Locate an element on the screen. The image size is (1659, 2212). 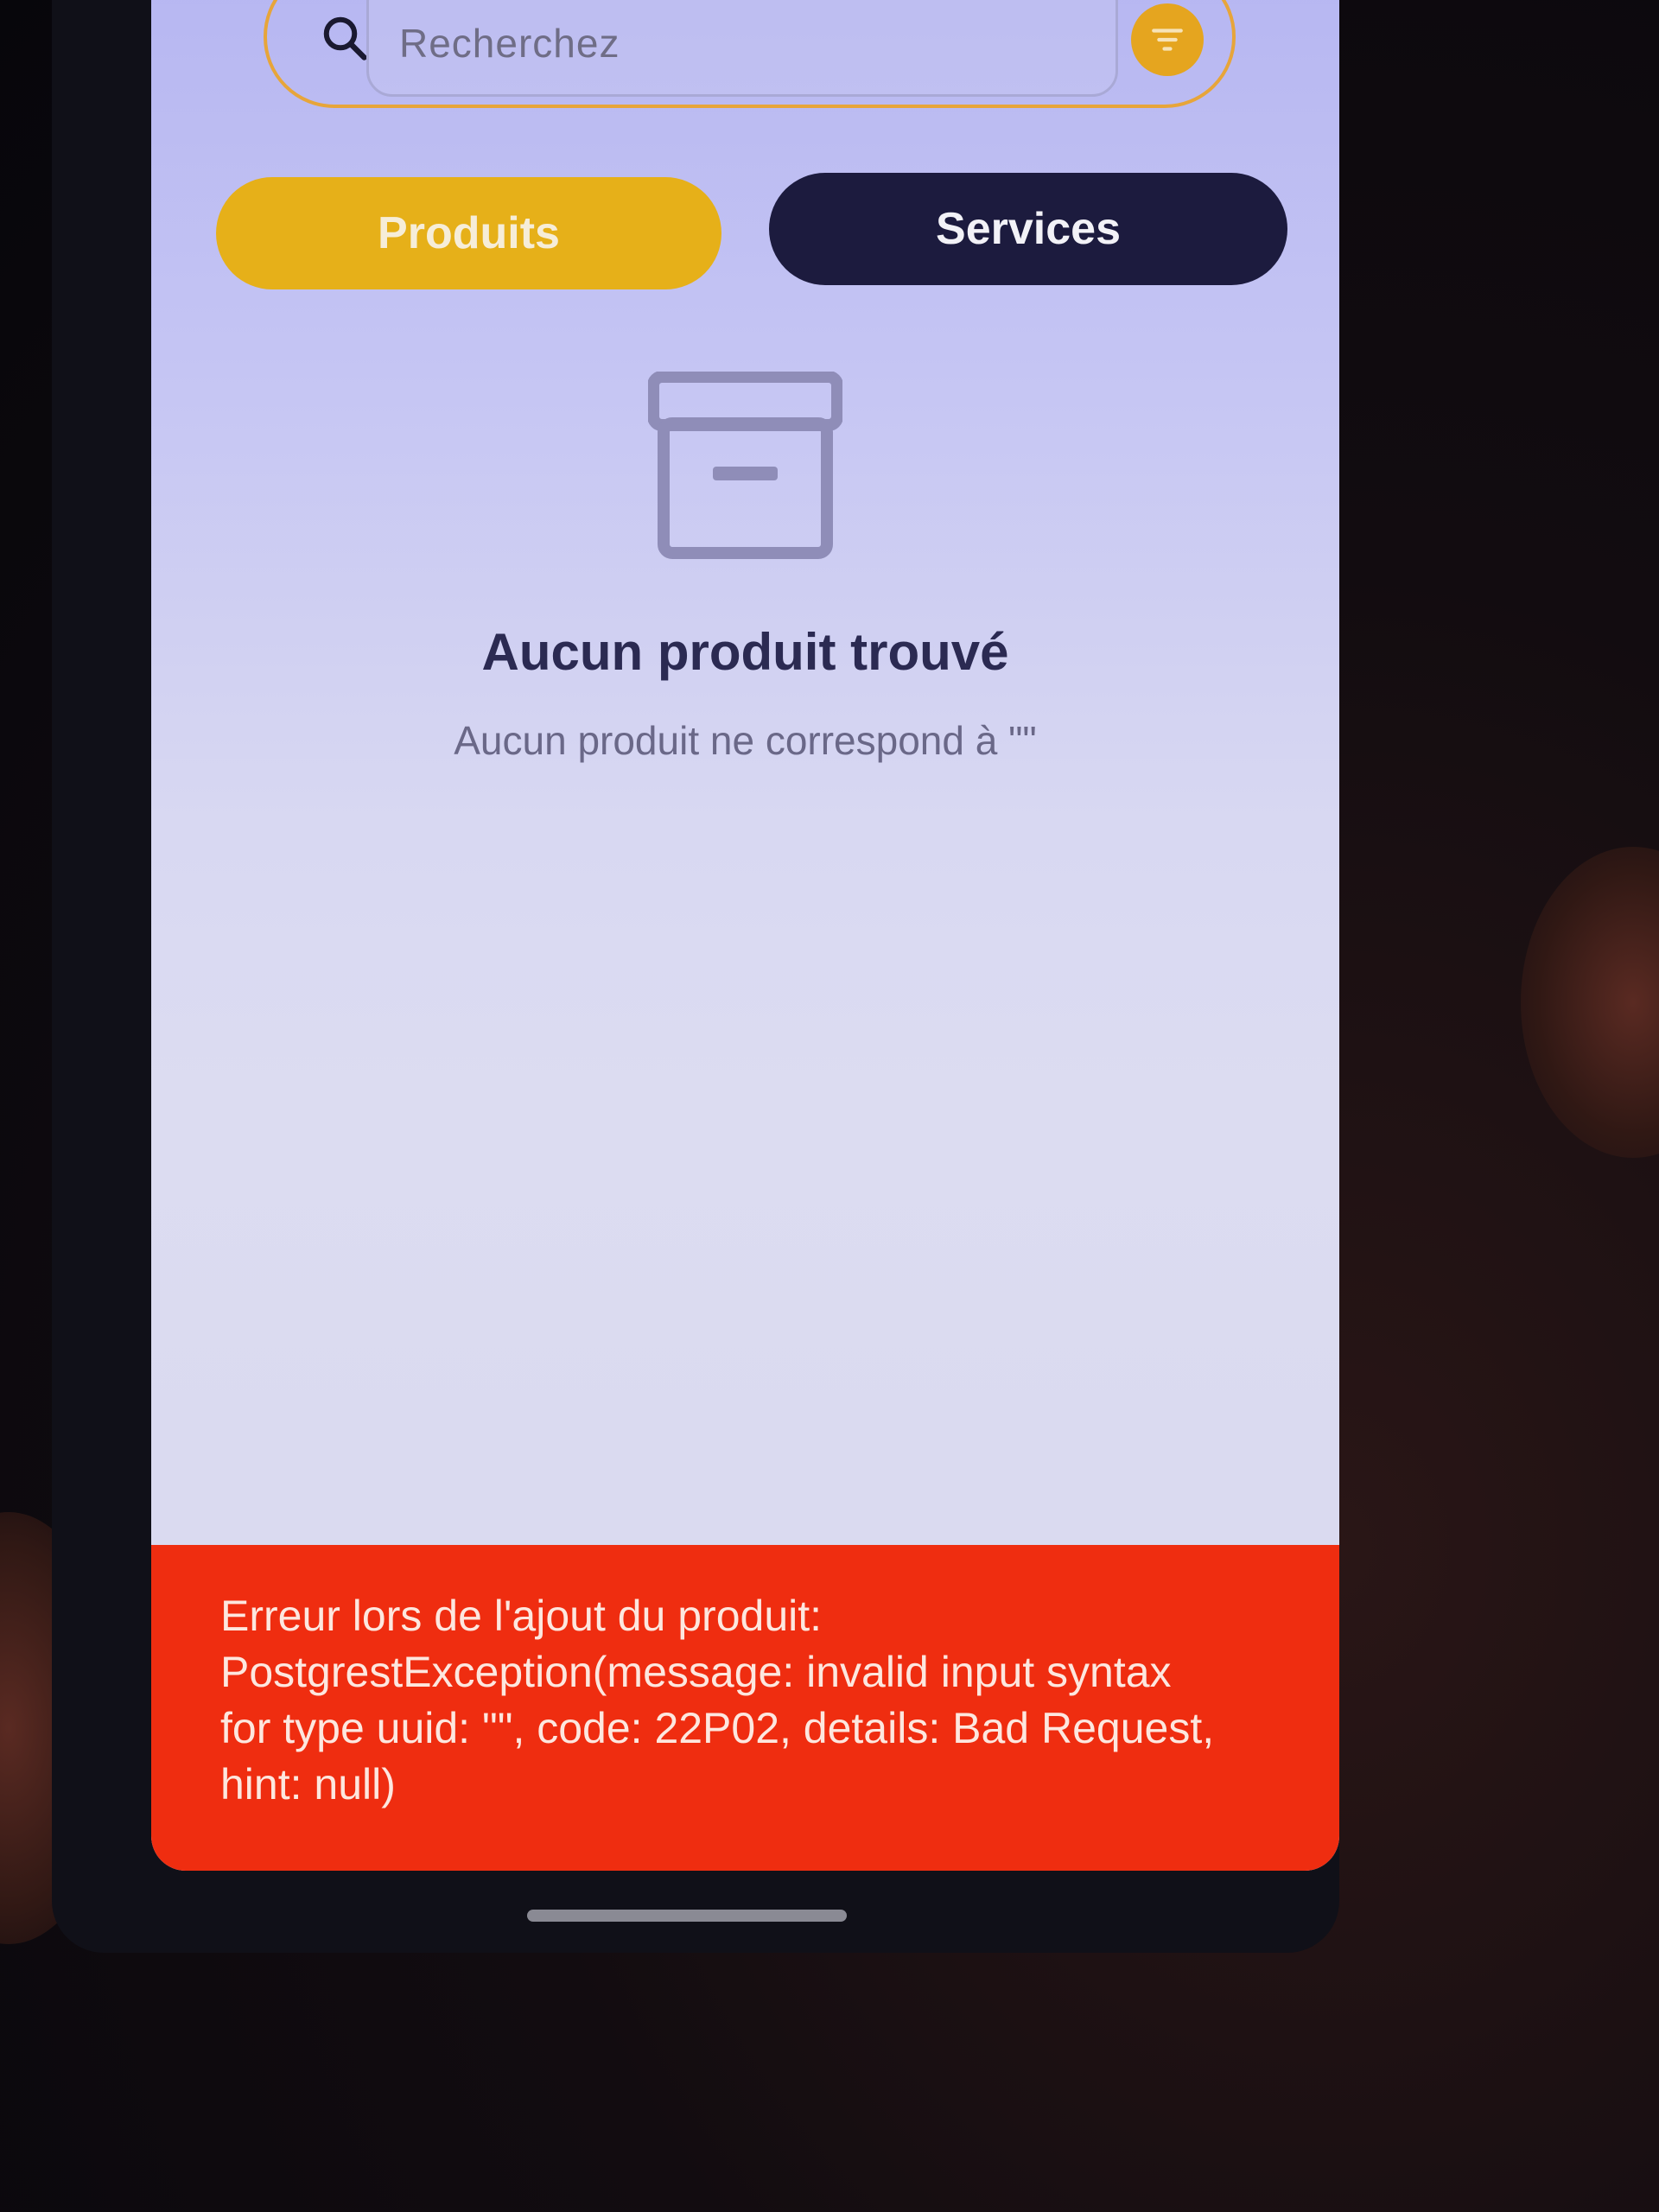
empty-state-title: Aucun produit trouvé is located at coordinates (745, 652).